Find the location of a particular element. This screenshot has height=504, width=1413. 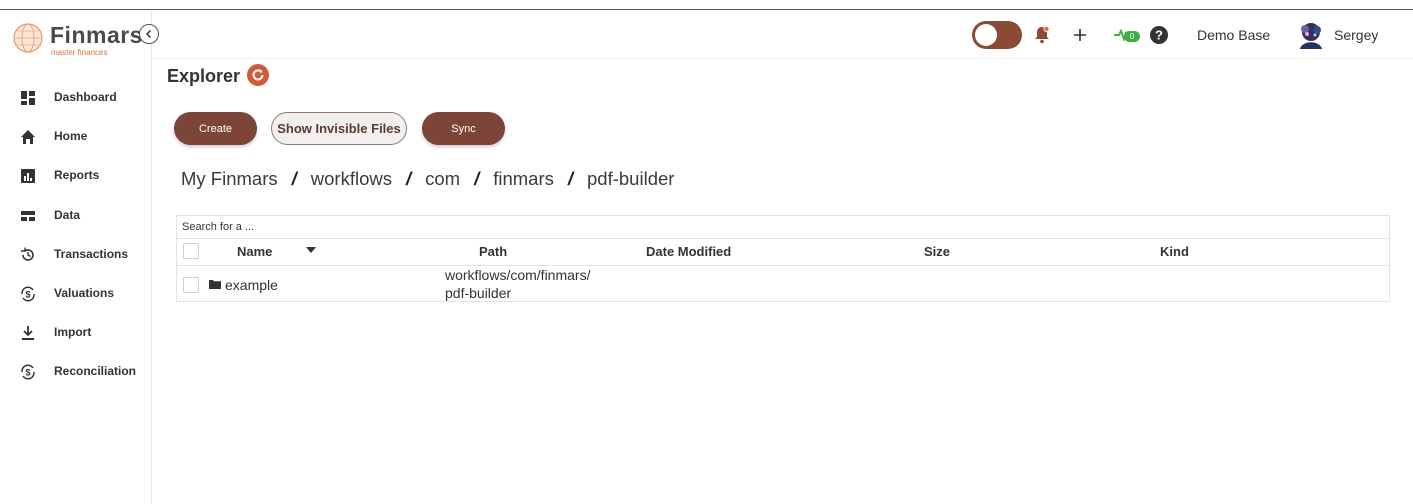

dashboard-icon is located at coordinates (28, 98).